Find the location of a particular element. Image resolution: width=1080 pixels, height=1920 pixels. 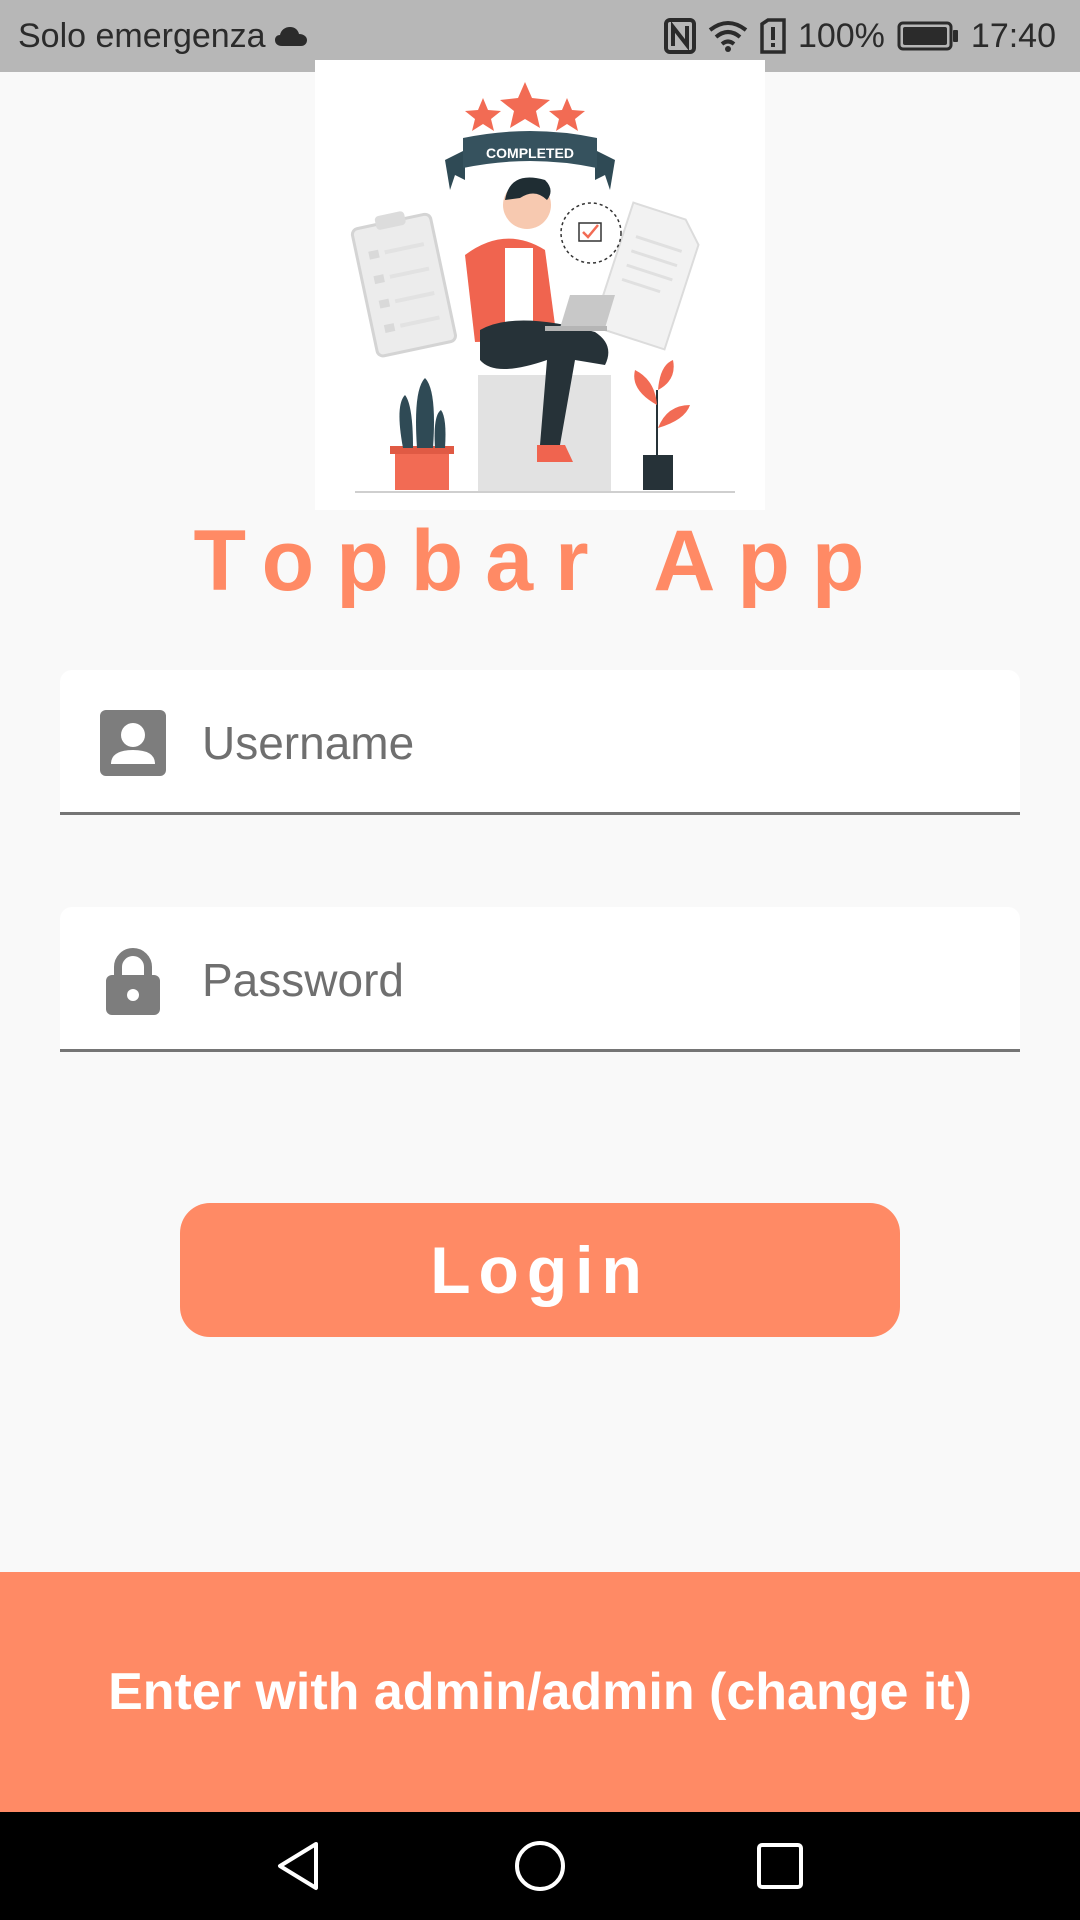

password-field is located at coordinates (540, 979).